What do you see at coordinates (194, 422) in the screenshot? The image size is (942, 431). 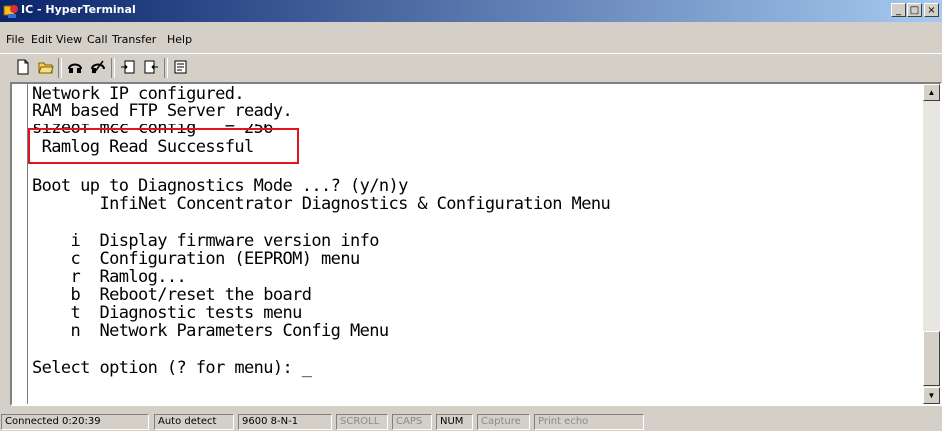 I see `status-detect: Auto detect` at bounding box center [194, 422].